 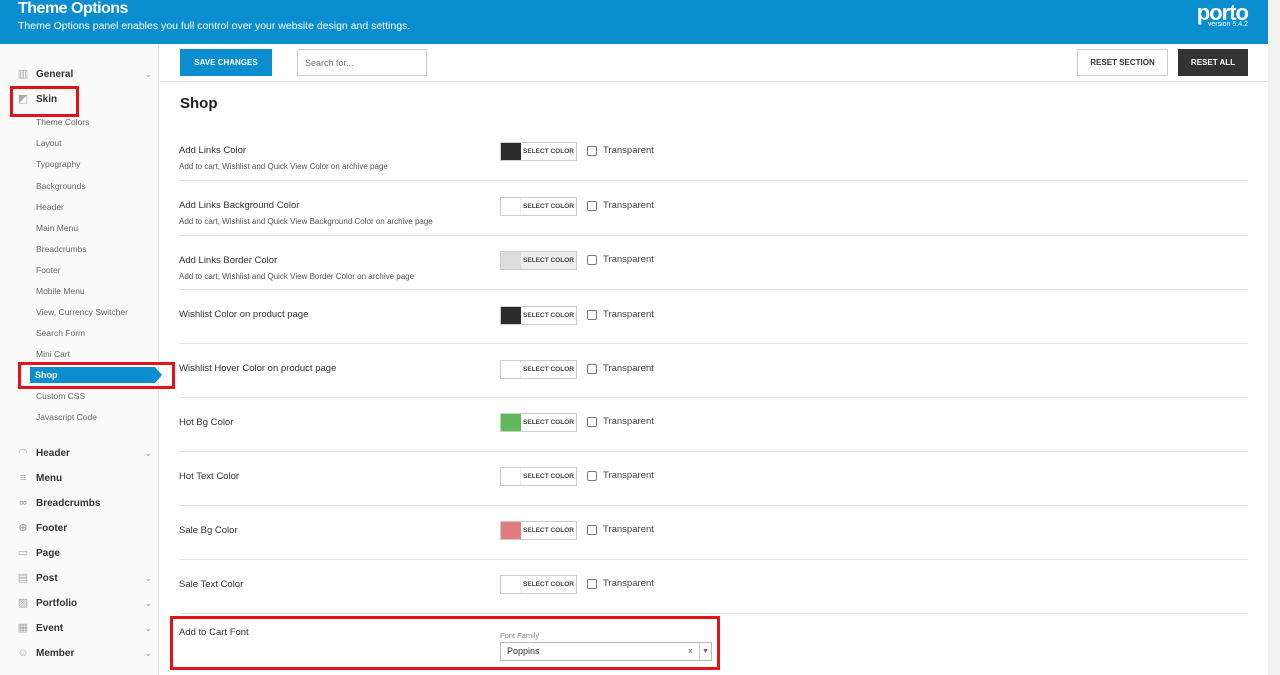 I want to click on option-label: Add Links Background Color, so click(x=239, y=205).